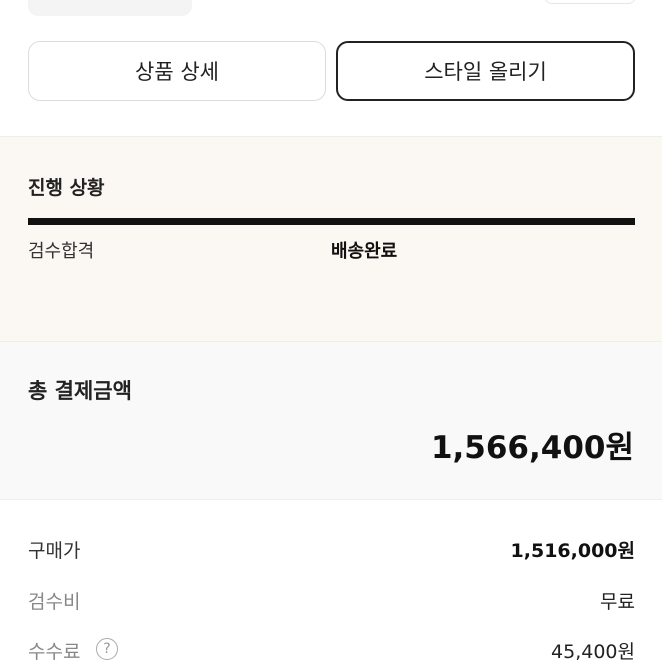 The height and width of the screenshot is (662, 662). I want to click on action-buttons: 상품 상세 스타일 올리기, so click(331, 71).